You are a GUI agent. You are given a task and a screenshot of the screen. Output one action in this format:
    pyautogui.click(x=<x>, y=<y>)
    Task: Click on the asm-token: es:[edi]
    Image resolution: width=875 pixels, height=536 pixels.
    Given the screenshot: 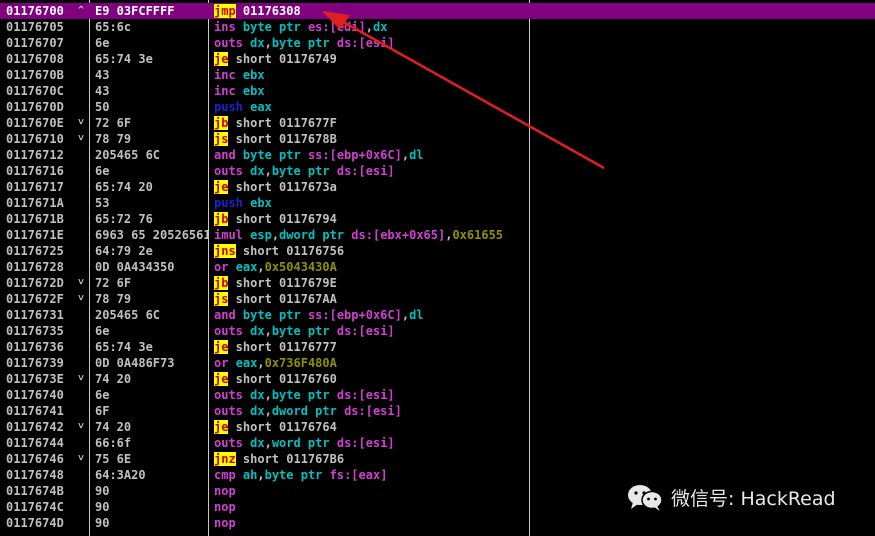 What is the action you would take?
    pyautogui.click(x=336, y=27)
    